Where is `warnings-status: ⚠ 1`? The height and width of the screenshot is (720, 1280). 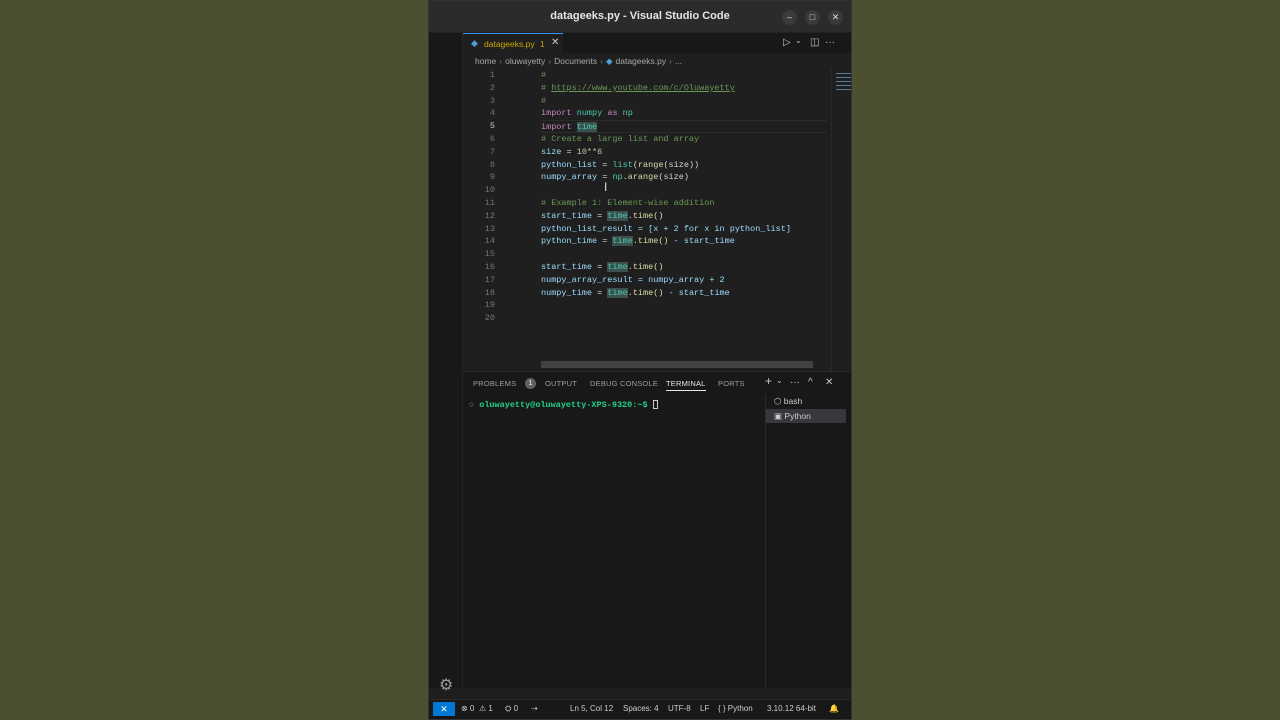 warnings-status: ⚠ 1 is located at coordinates (486, 708).